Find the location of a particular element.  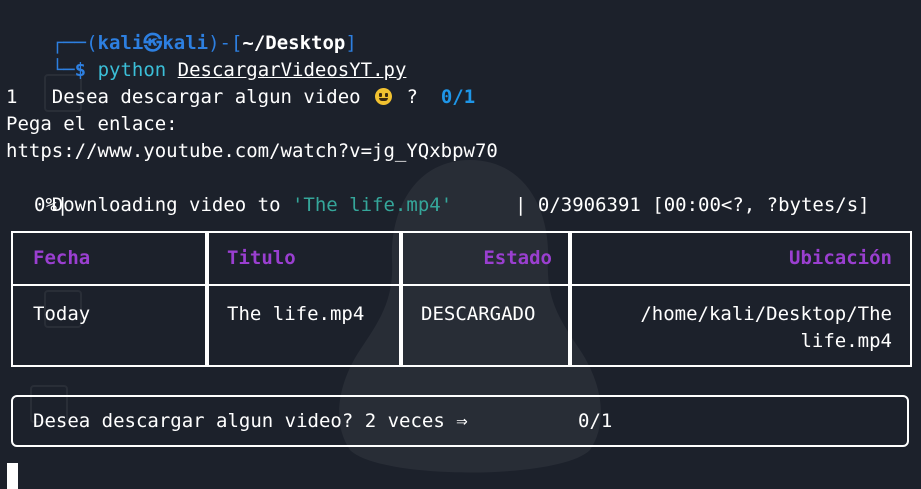

table-header-cell: Estado is located at coordinates (485, 258).